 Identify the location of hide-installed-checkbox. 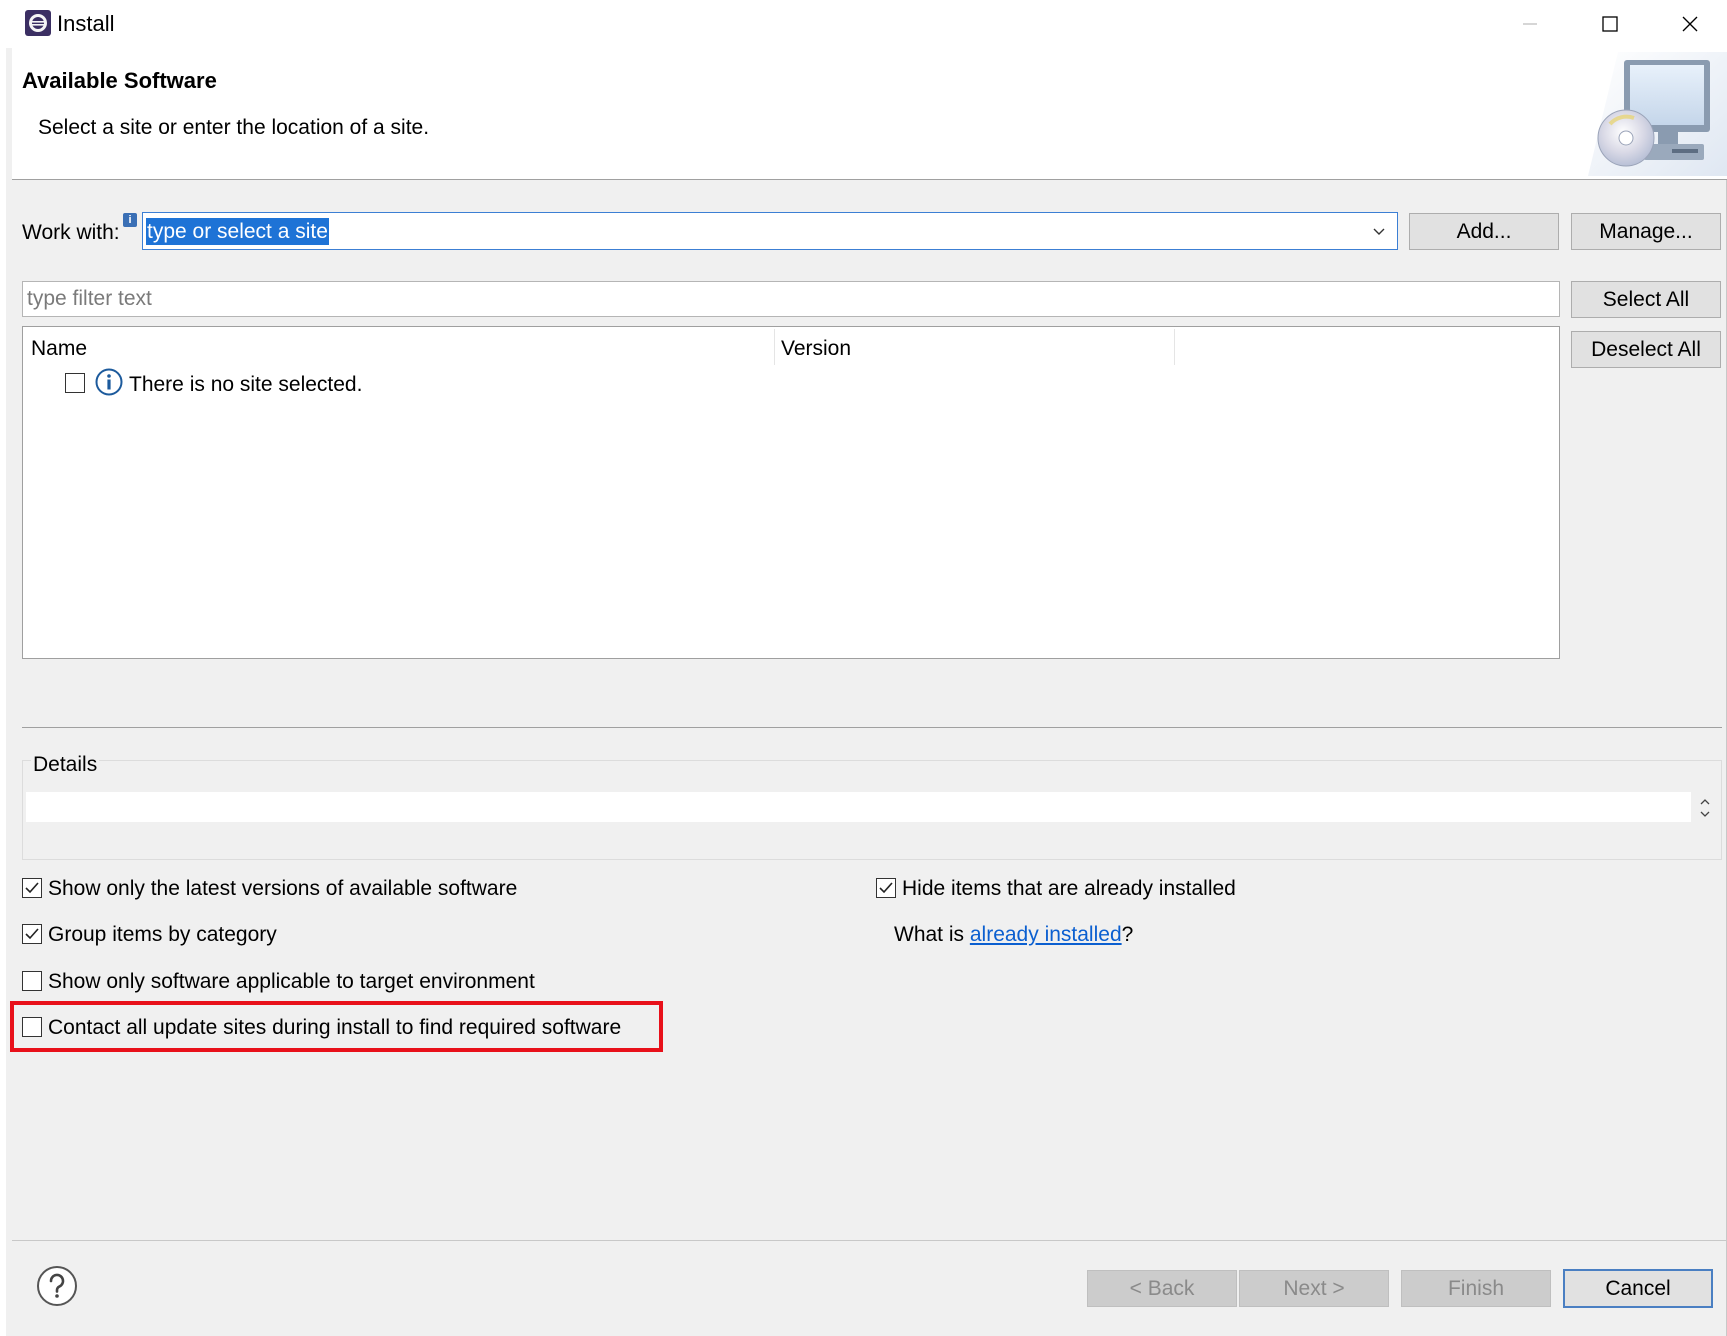
(886, 888).